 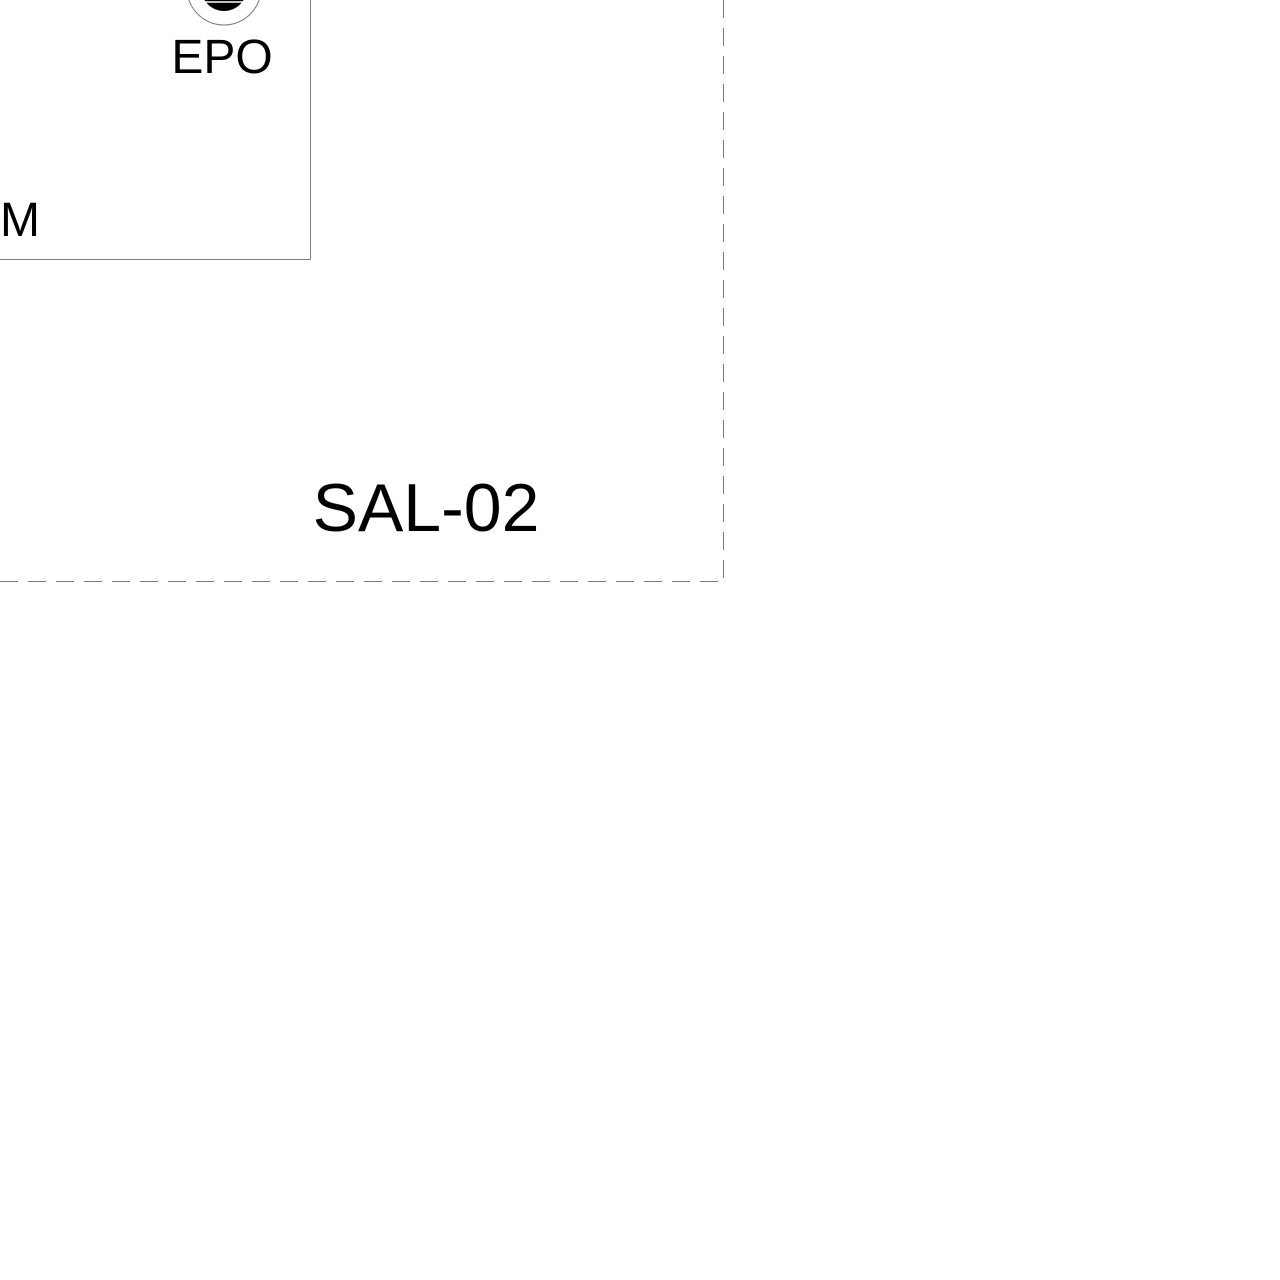 I want to click on panel-partial-label: M, so click(x=20, y=220).